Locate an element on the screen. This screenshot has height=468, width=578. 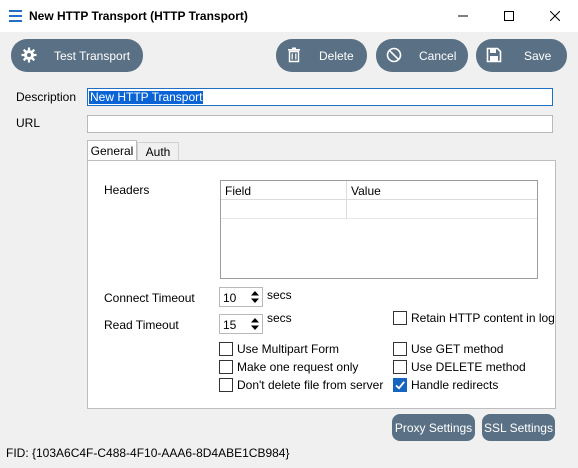
maximize-icon is located at coordinates (509, 16).